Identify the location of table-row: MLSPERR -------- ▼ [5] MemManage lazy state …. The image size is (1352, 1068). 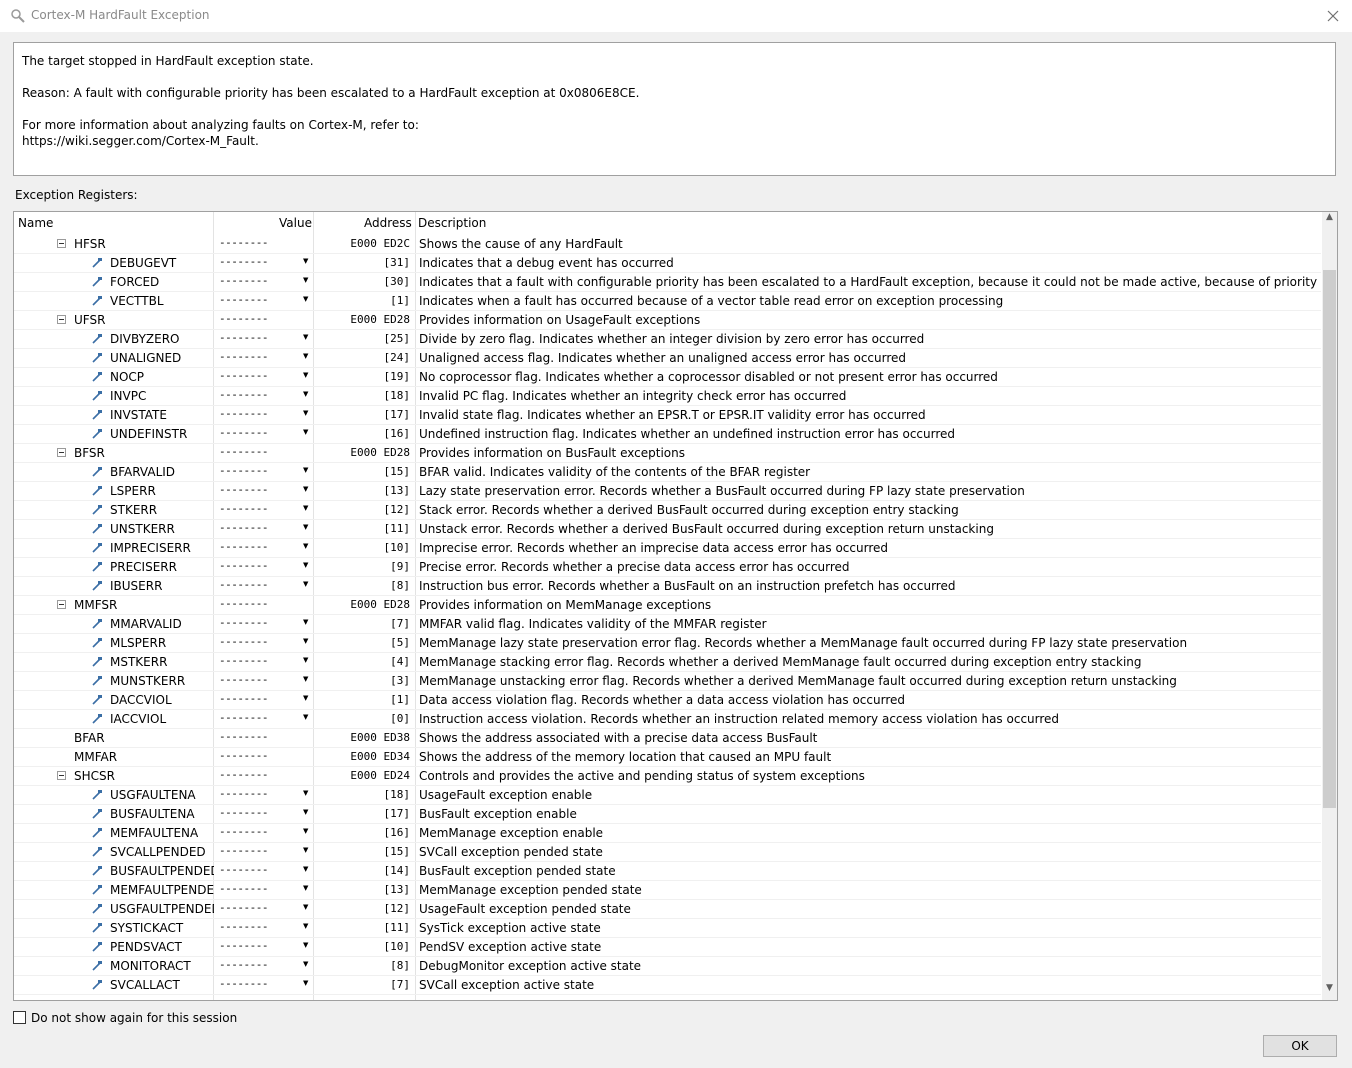
(667, 643).